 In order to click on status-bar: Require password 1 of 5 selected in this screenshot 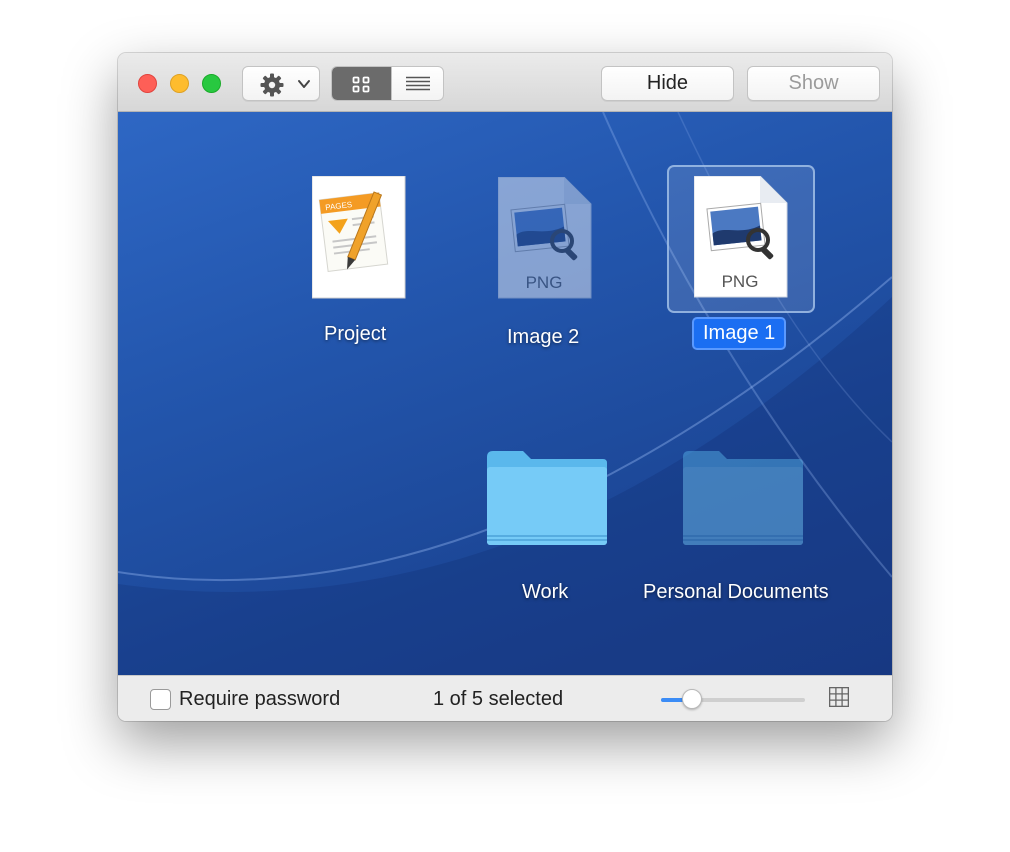, I will do `click(505, 698)`.